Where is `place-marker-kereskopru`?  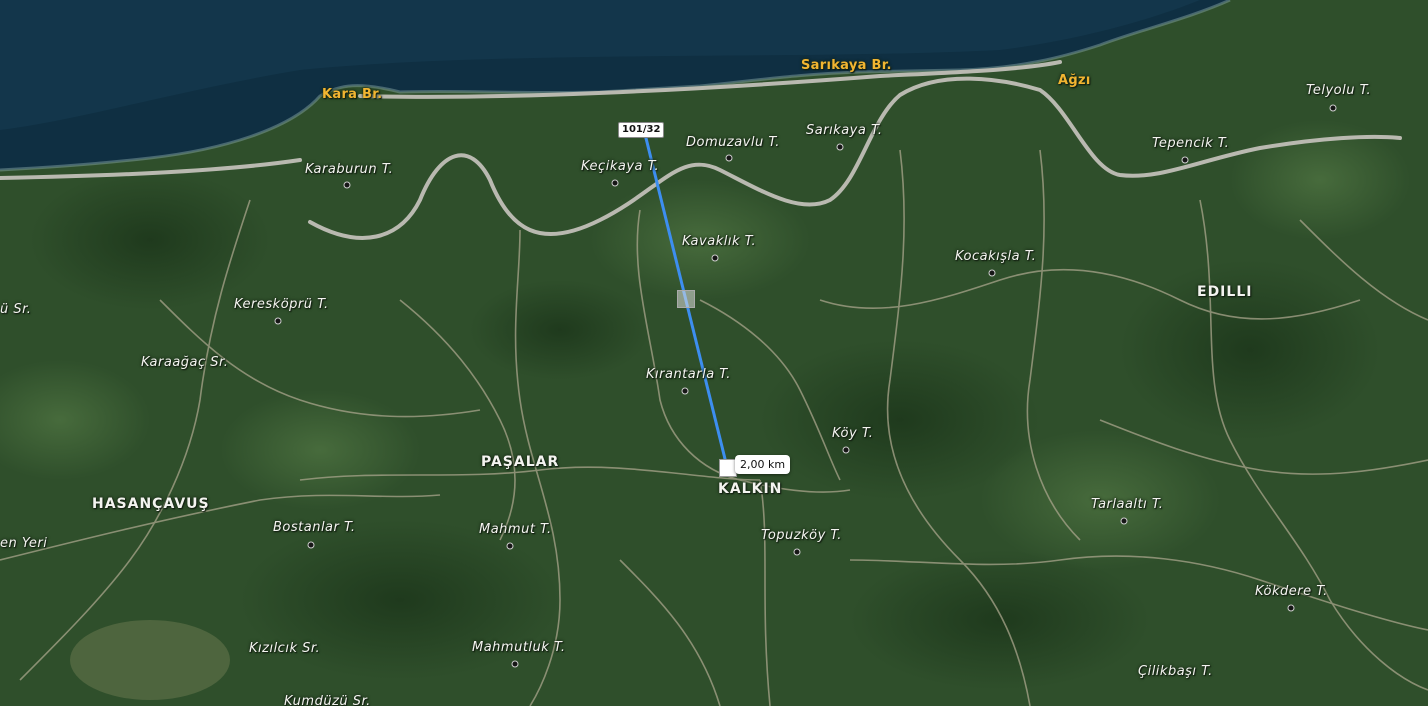
place-marker-kereskopru is located at coordinates (278, 321).